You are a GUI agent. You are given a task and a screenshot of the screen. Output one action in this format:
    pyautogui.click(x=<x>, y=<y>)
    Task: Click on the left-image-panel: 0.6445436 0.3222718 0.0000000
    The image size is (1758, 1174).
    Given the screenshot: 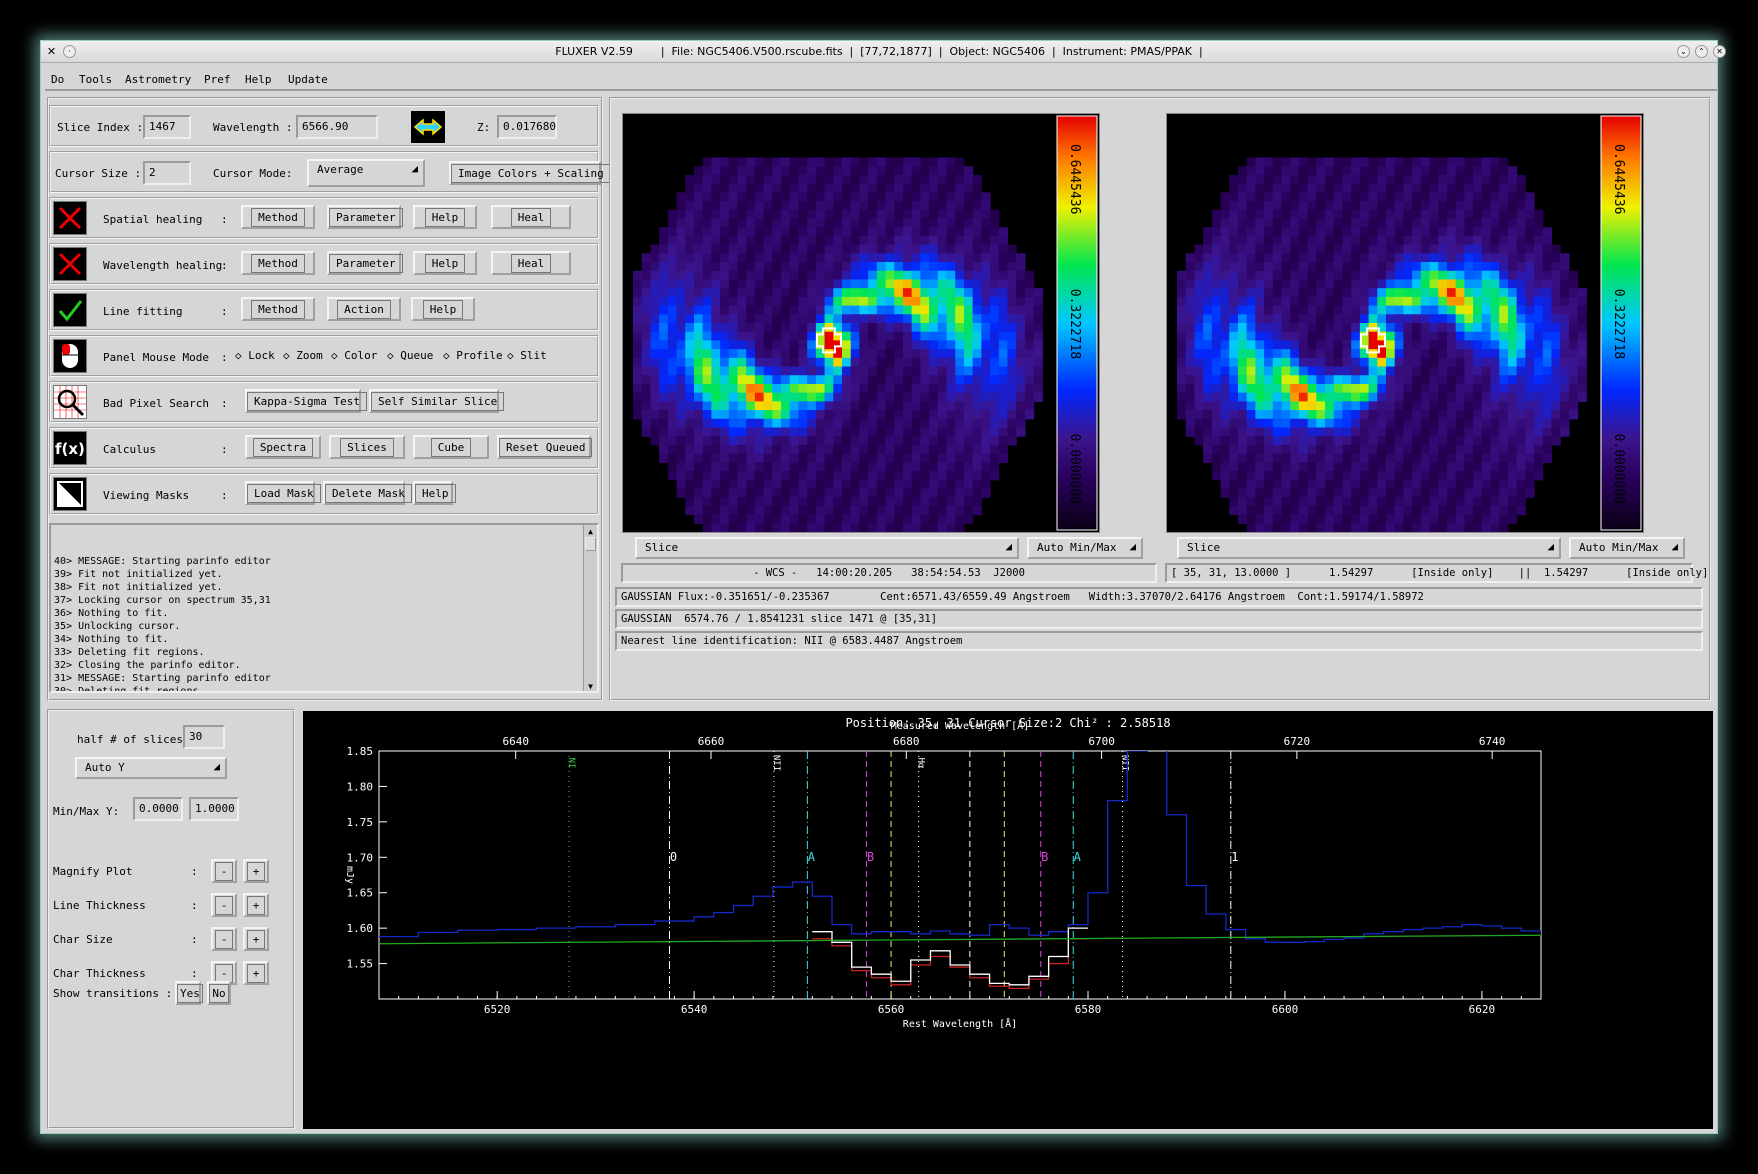 What is the action you would take?
    pyautogui.click(x=861, y=323)
    